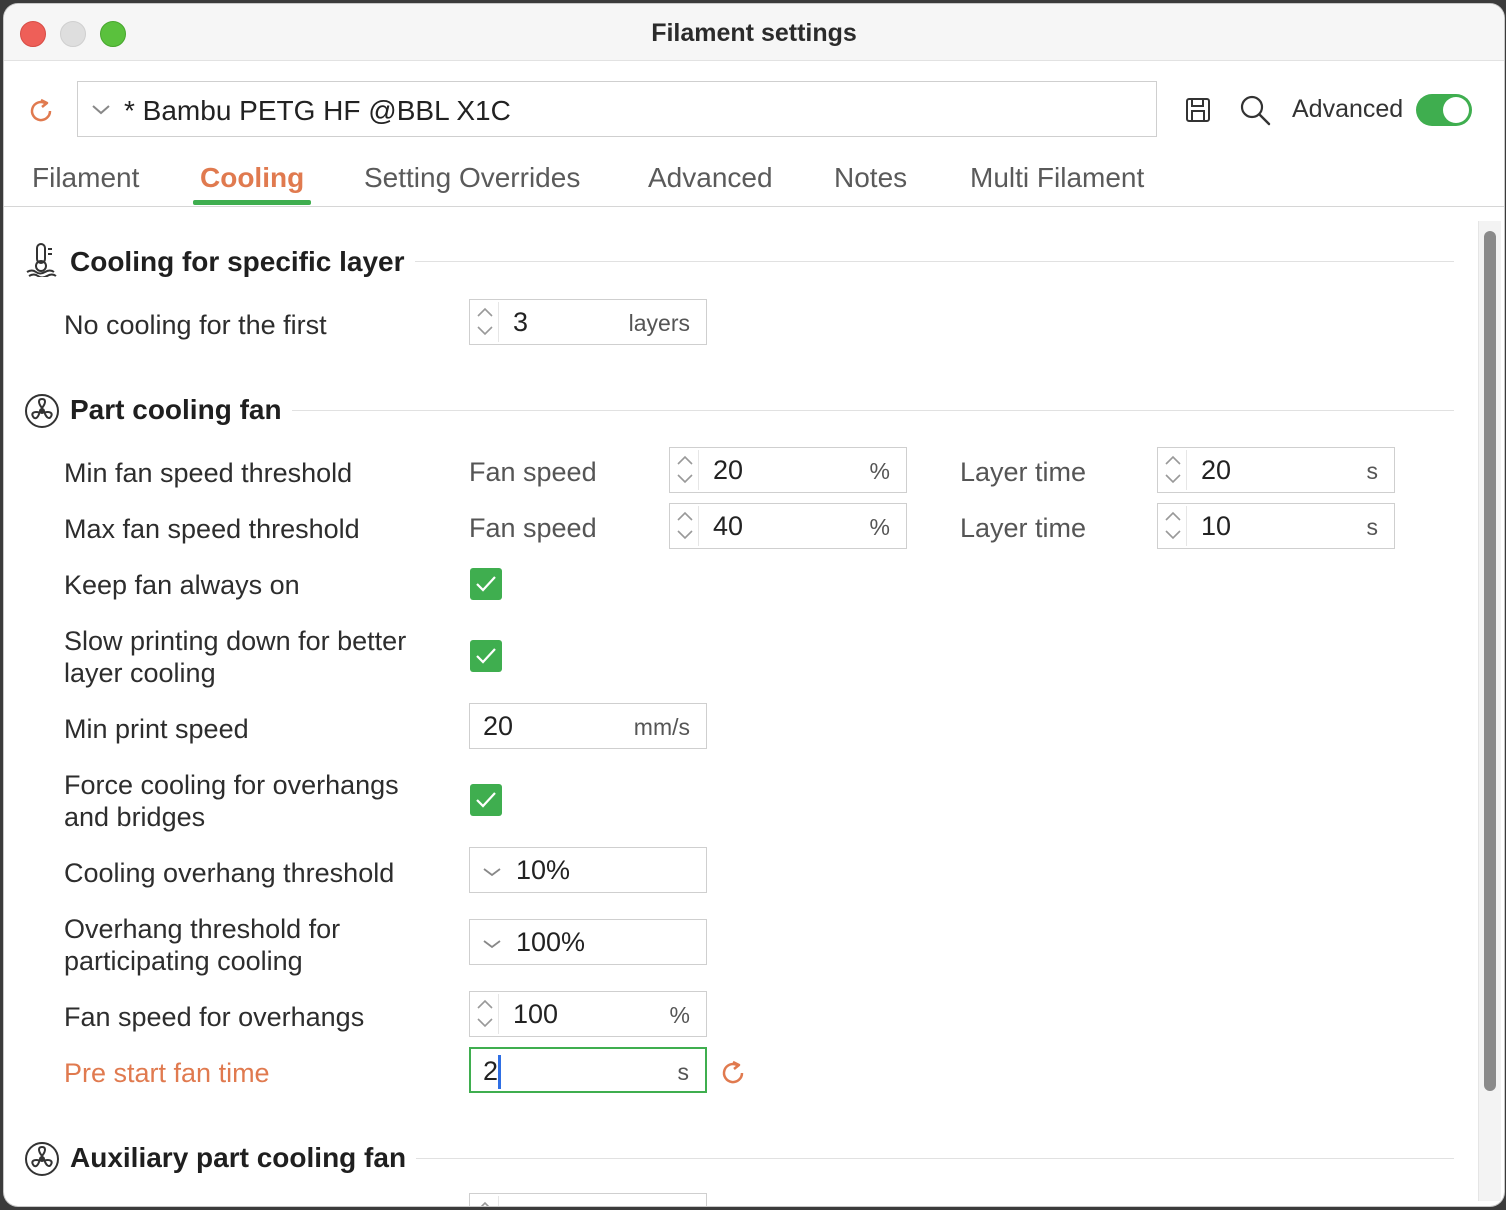  Describe the element at coordinates (728, 526) in the screenshot. I see `field-value: 40` at that location.